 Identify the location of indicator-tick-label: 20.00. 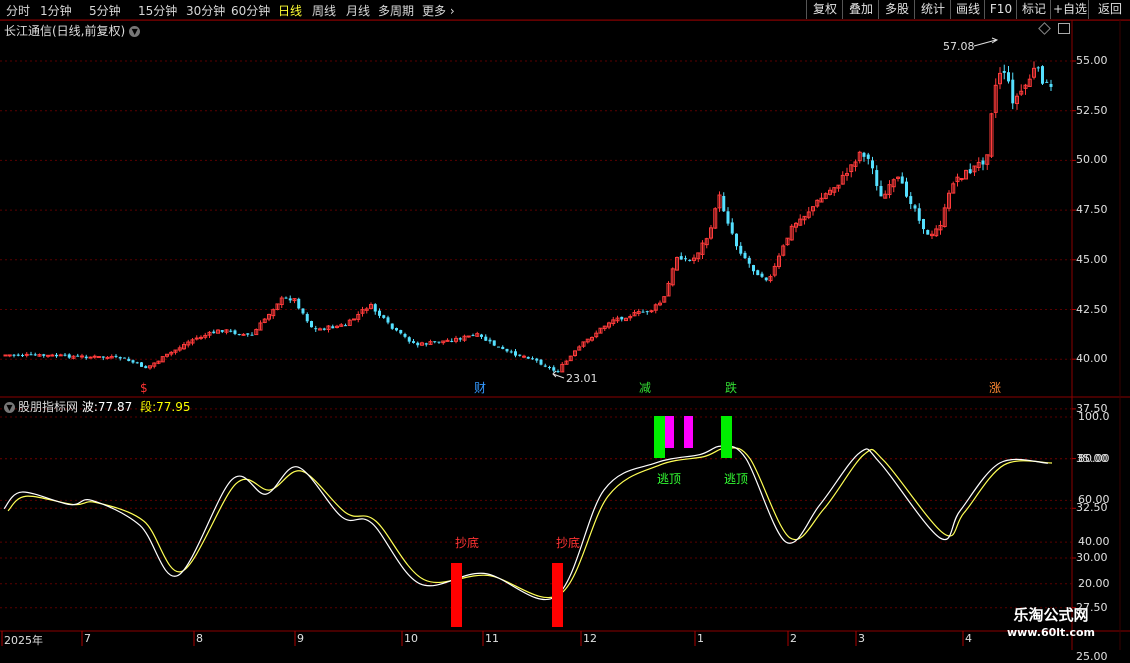
(1094, 583).